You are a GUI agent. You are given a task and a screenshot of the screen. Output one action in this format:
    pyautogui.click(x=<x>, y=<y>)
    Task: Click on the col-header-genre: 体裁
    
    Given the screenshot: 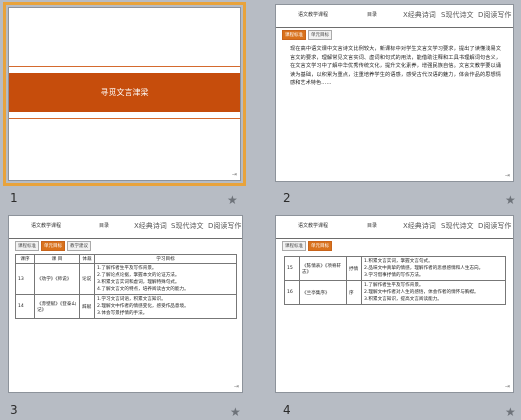 What is the action you would take?
    pyautogui.click(x=87, y=259)
    